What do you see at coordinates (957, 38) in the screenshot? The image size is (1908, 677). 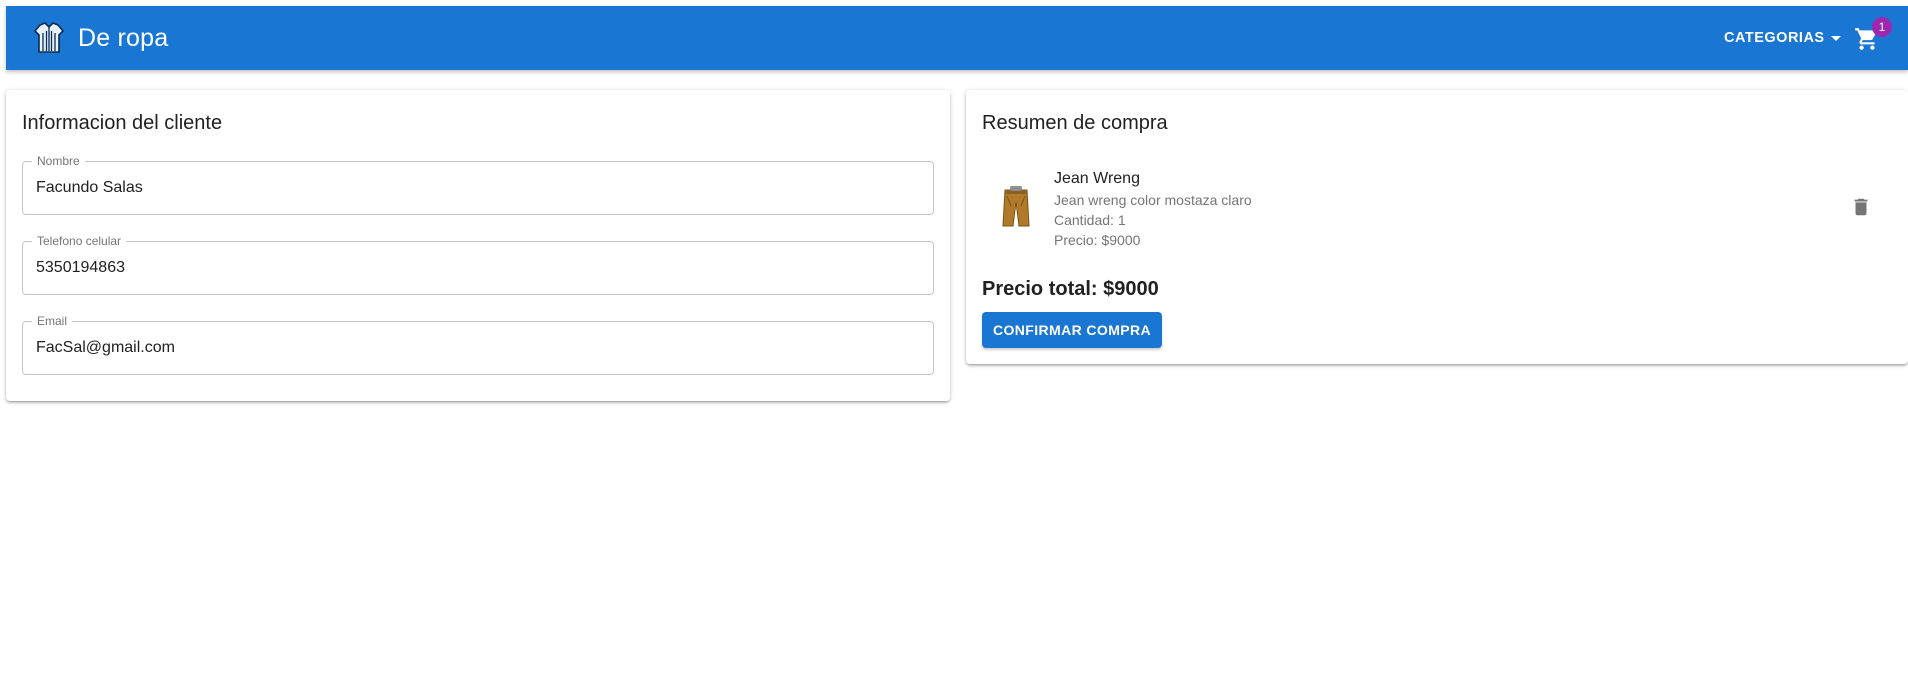 I see `app-bar: De ropa CATEGORIAS 1` at bounding box center [957, 38].